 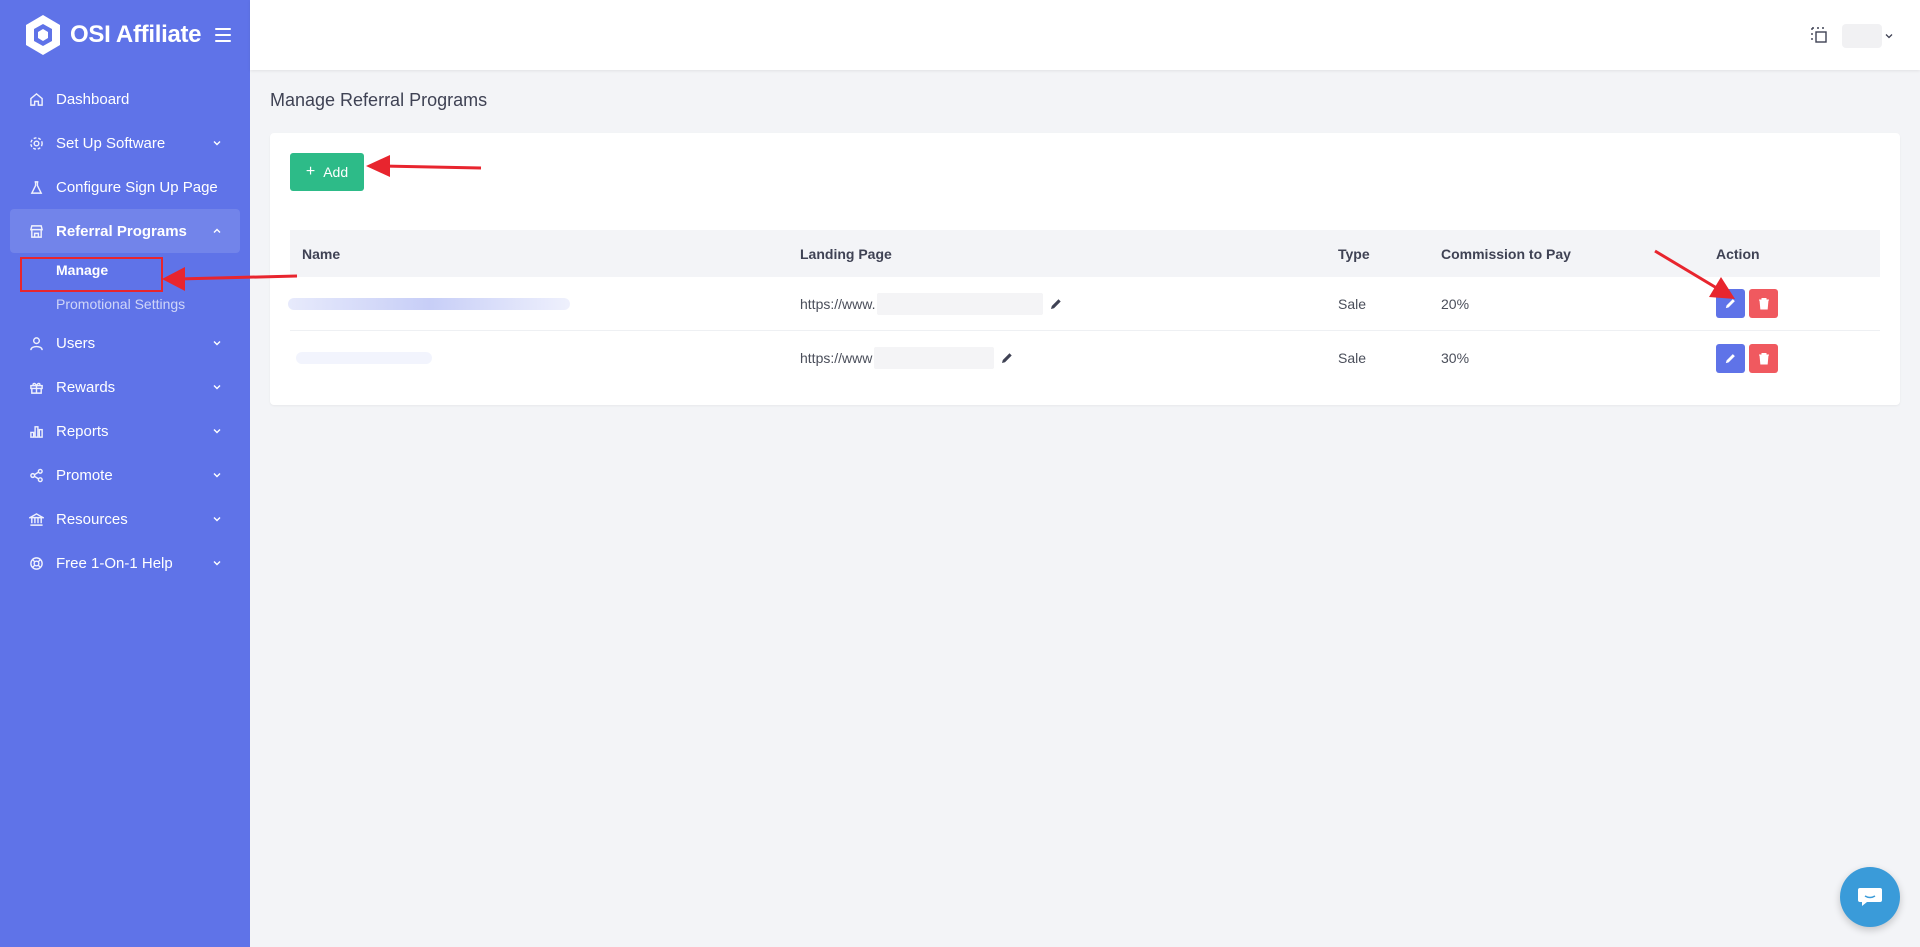 I want to click on annotation-arrow-to-edit, so click(x=1694, y=274).